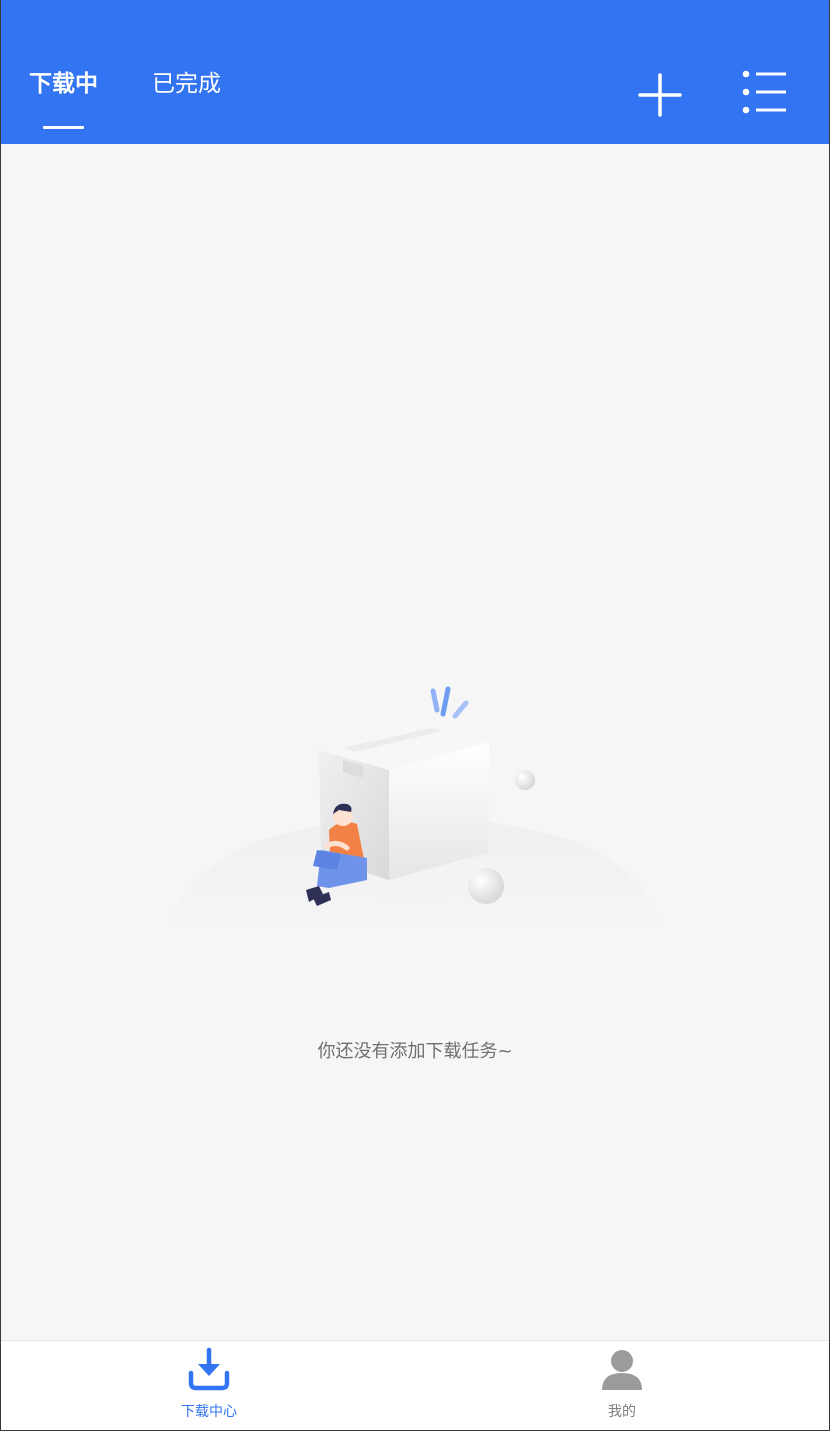  Describe the element at coordinates (415, 1385) in the screenshot. I see `bottom-navigation: 下载中心 我的` at that location.